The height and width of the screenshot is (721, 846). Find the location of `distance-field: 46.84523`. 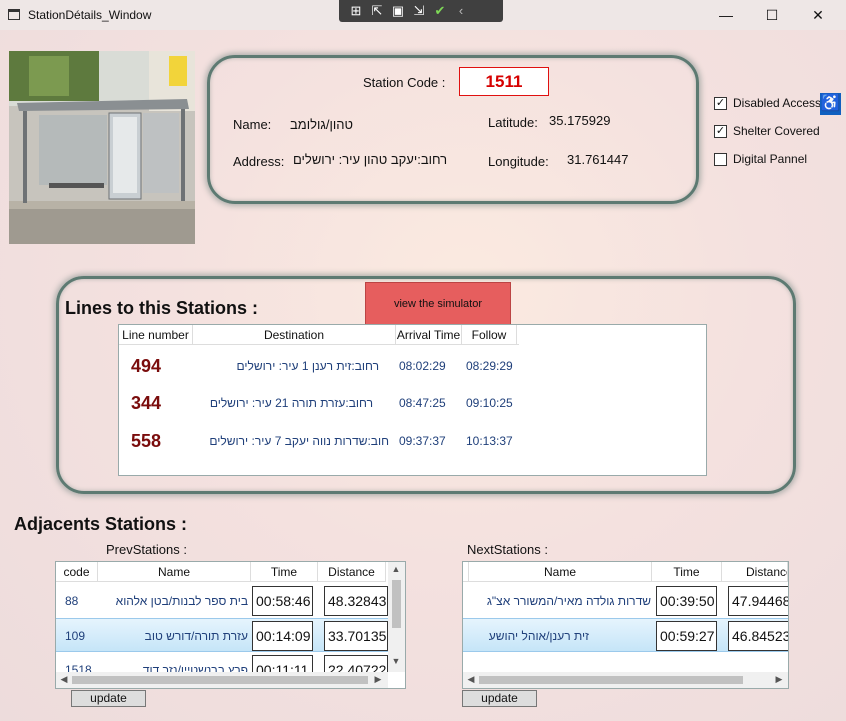

distance-field: 46.84523 is located at coordinates (758, 636).